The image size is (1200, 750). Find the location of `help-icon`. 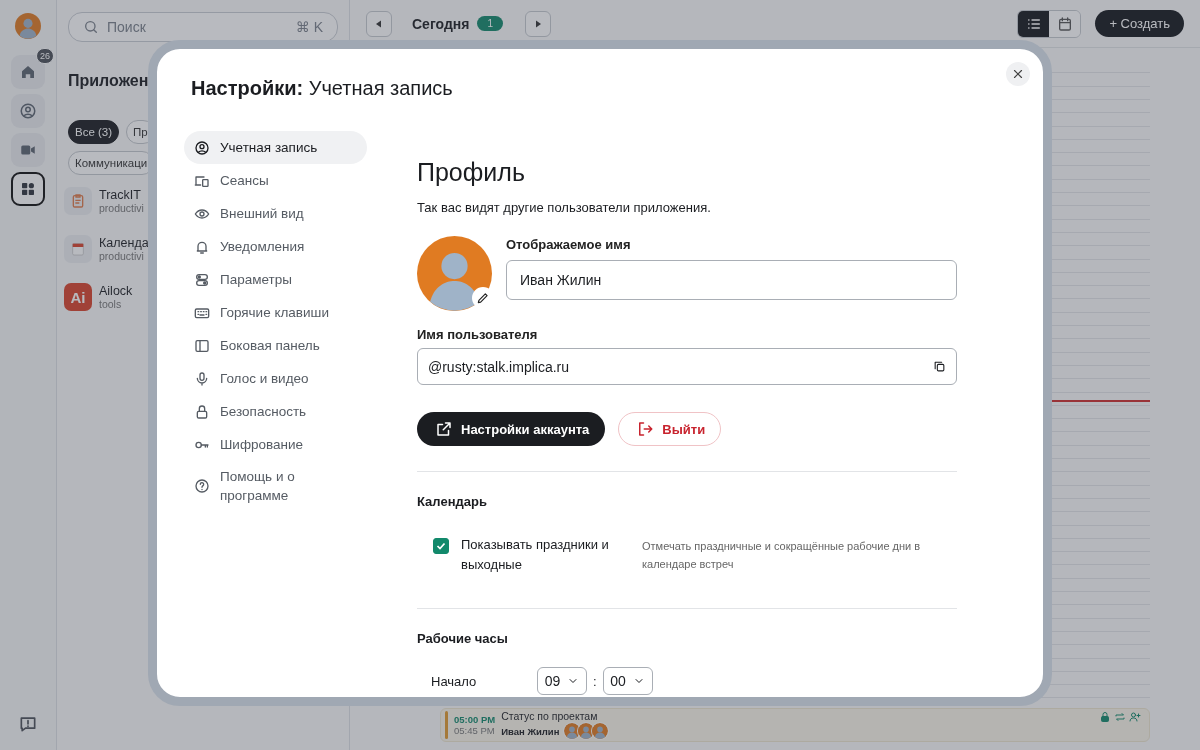

help-icon is located at coordinates (202, 486).